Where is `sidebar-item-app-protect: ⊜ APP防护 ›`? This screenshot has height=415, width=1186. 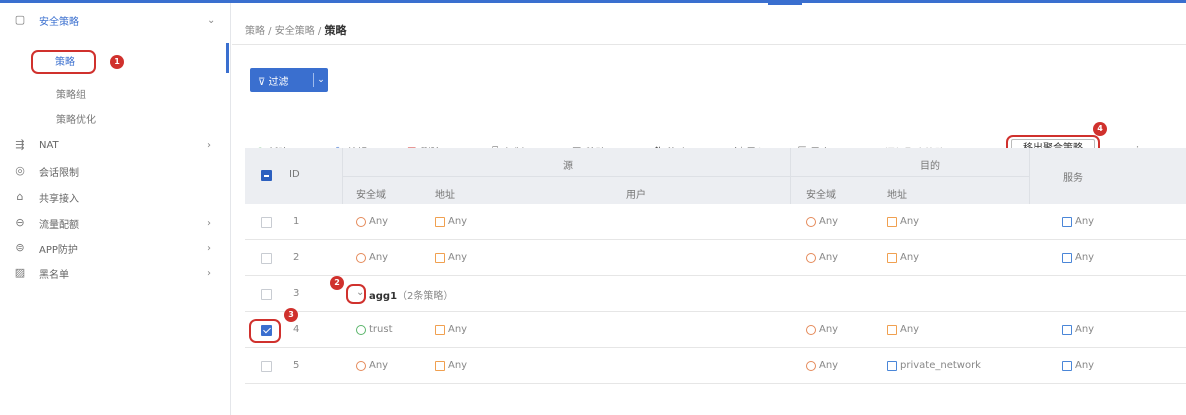 sidebar-item-app-protect: ⊜ APP防护 › is located at coordinates (115, 248).